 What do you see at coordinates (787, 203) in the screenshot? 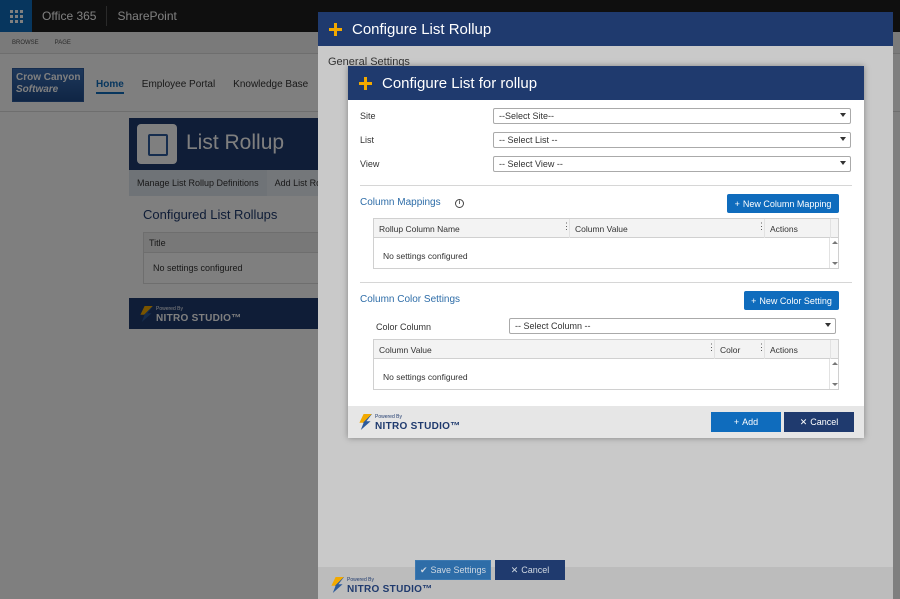
I see `new-column-mapping-label: New Column Mapping` at bounding box center [787, 203].